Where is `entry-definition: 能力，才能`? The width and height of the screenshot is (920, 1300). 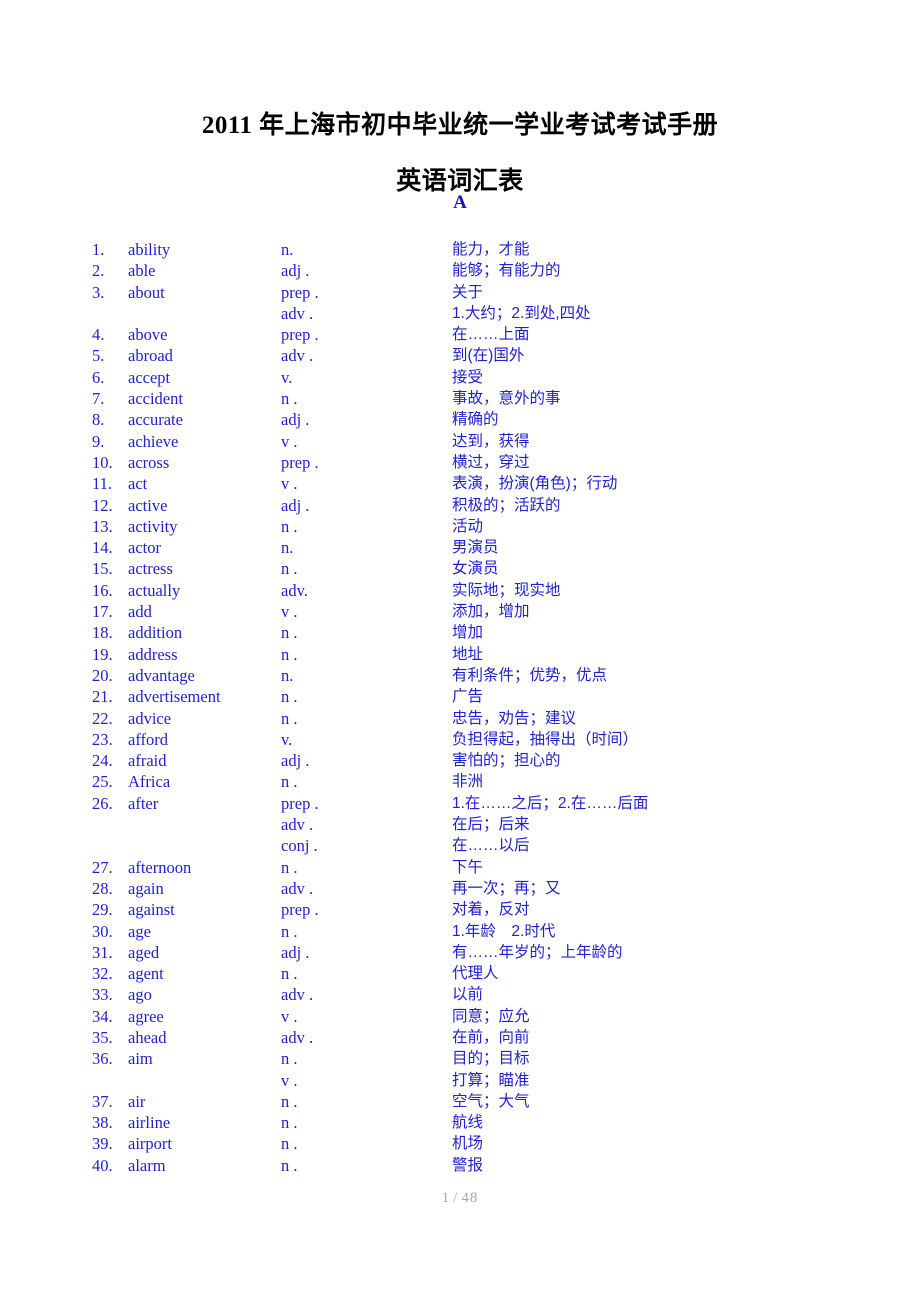 entry-definition: 能力，才能 is located at coordinates (491, 249).